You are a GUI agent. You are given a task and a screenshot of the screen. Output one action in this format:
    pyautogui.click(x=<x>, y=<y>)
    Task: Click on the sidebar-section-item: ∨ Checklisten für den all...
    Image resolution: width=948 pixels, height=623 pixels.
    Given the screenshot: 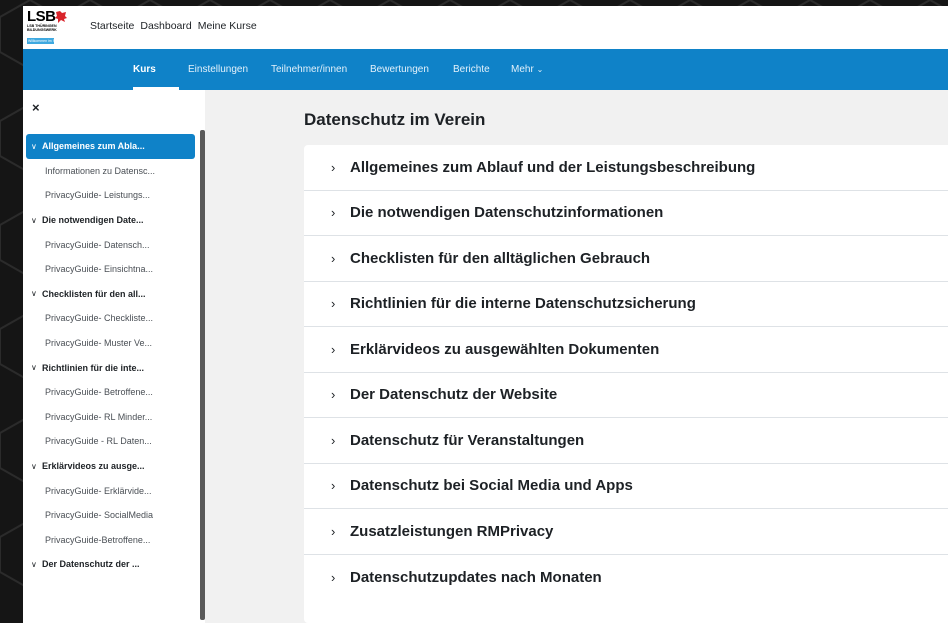 What is the action you would take?
    pyautogui.click(x=109, y=294)
    